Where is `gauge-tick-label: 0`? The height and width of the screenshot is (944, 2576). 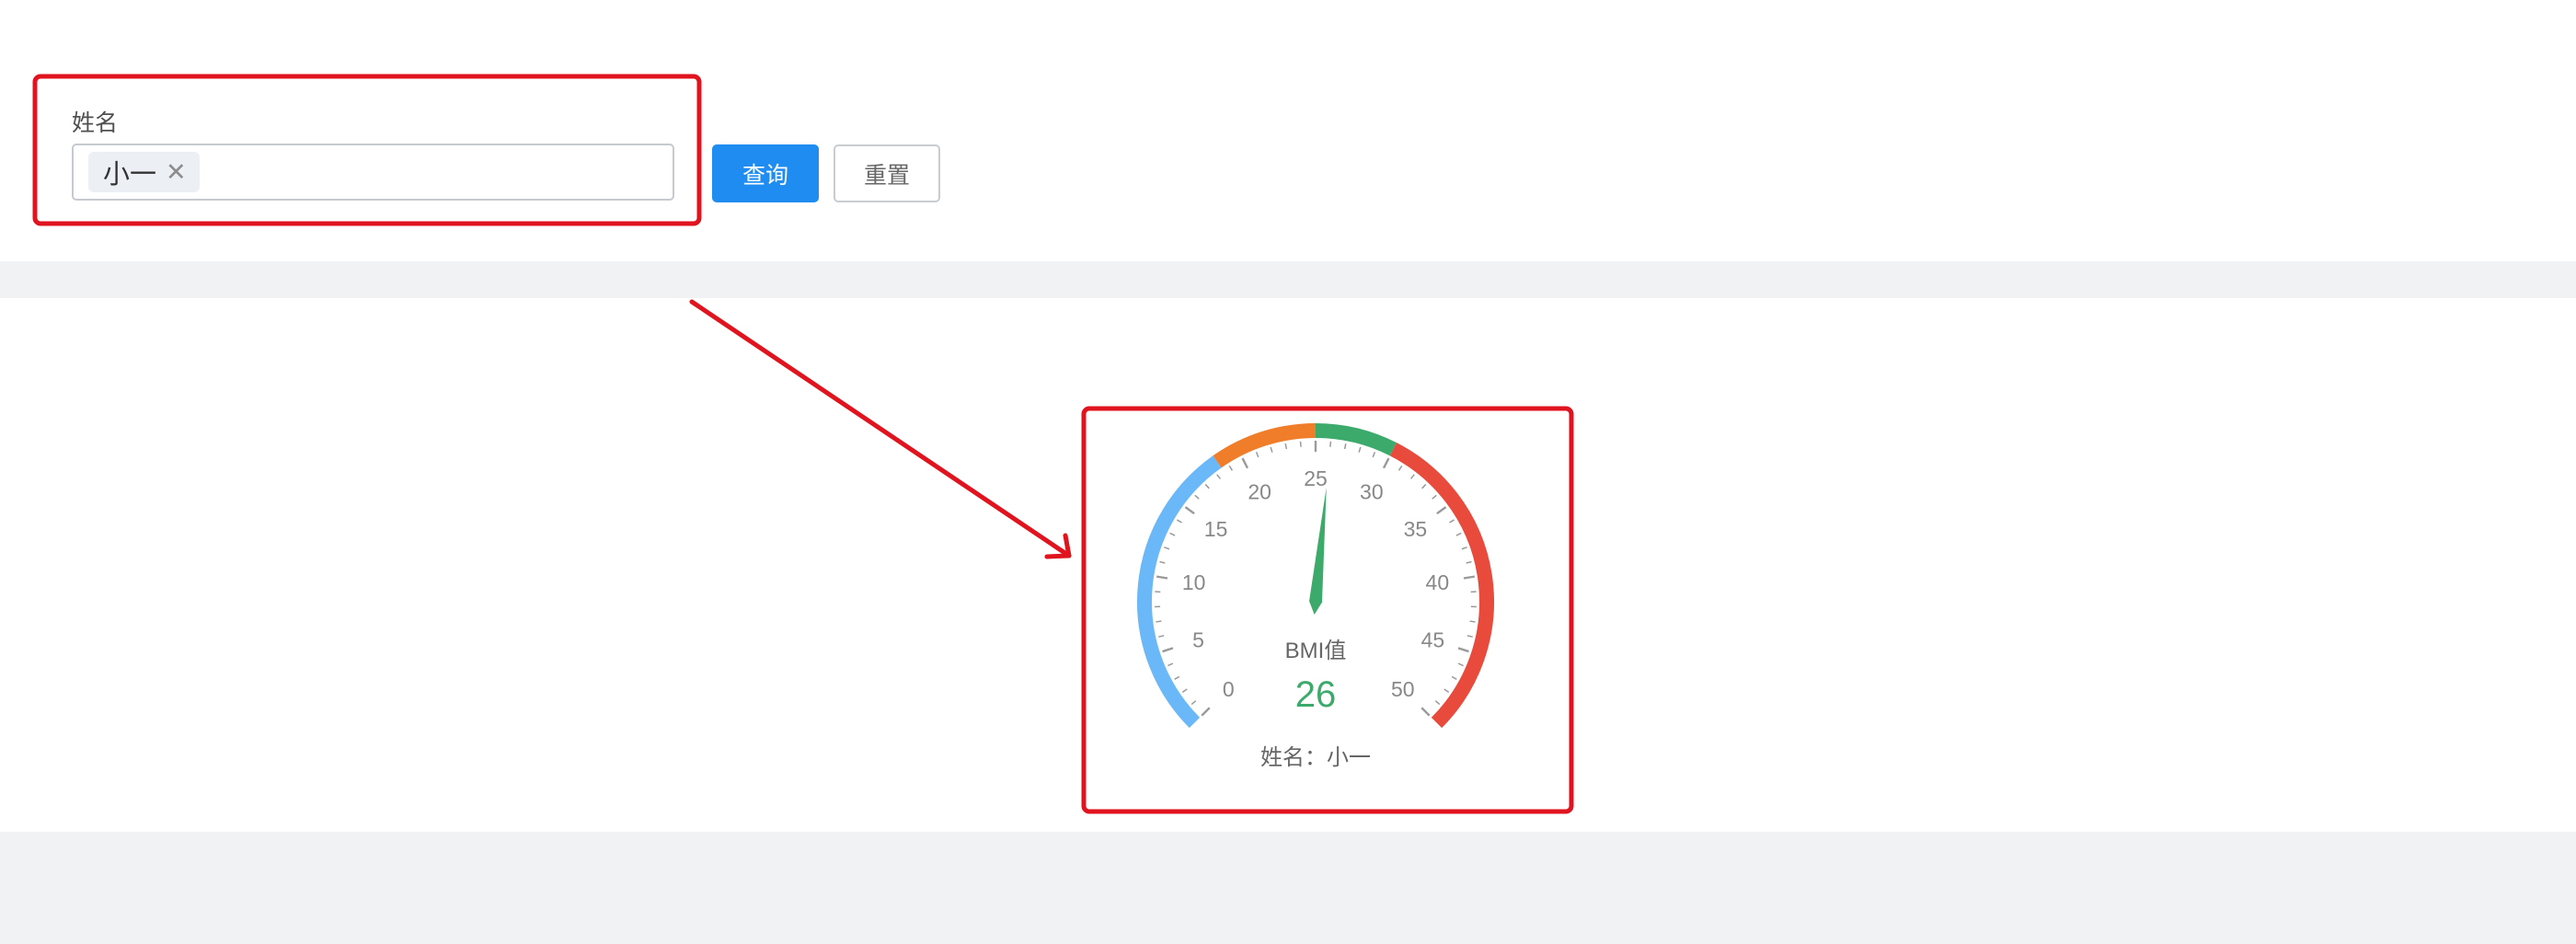 gauge-tick-label: 0 is located at coordinates (1229, 689).